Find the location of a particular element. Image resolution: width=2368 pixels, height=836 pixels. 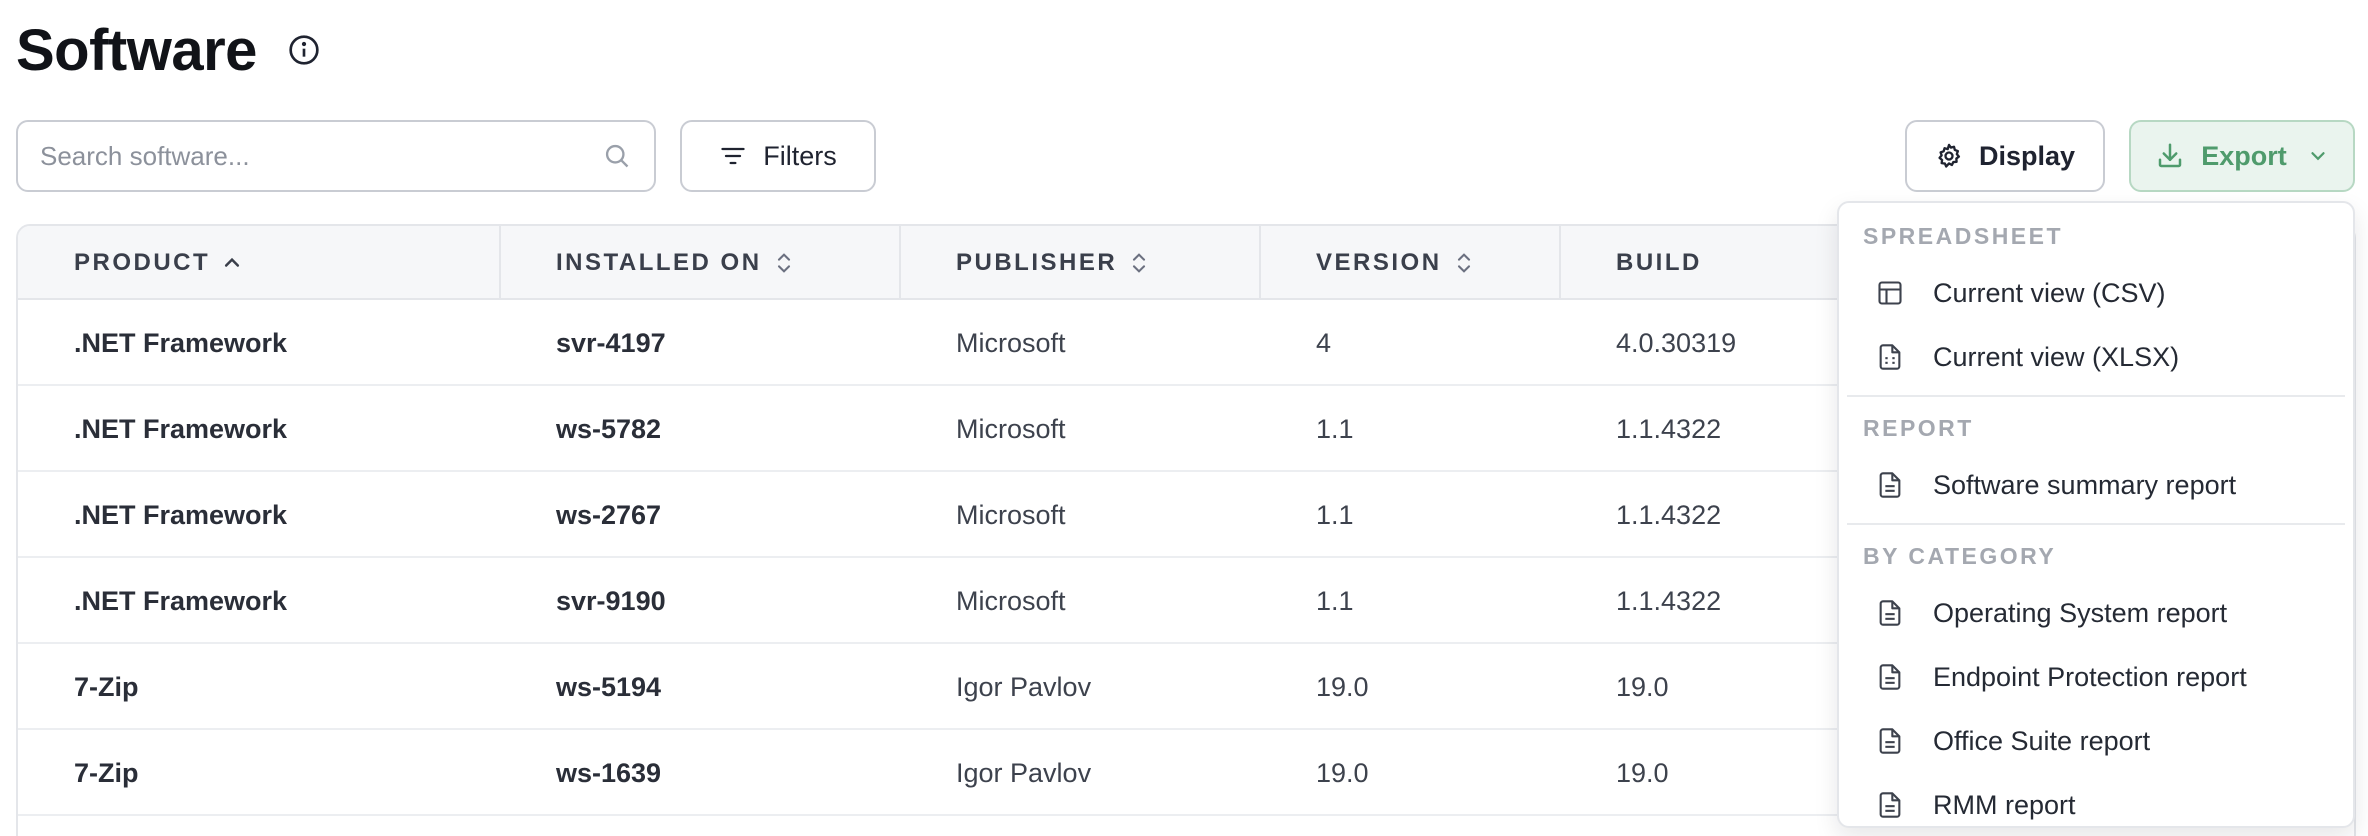

cell-installed-on: svr-4197 is located at coordinates (611, 342).